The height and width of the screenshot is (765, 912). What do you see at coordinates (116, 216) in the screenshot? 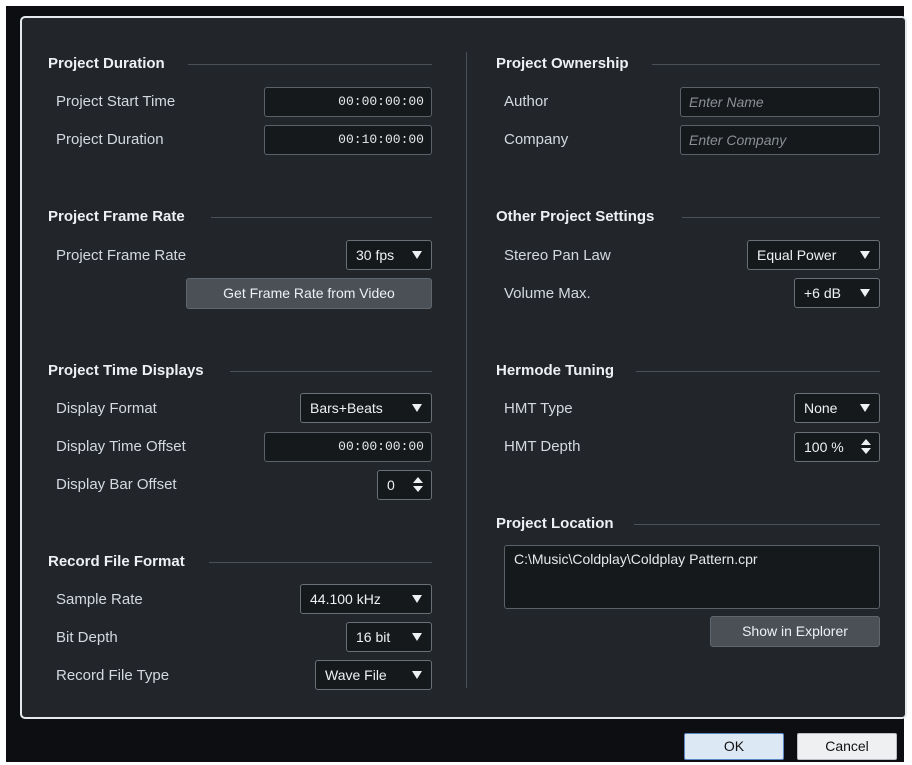
I see `section-title-project-frame-rate: Project Frame Rate` at bounding box center [116, 216].